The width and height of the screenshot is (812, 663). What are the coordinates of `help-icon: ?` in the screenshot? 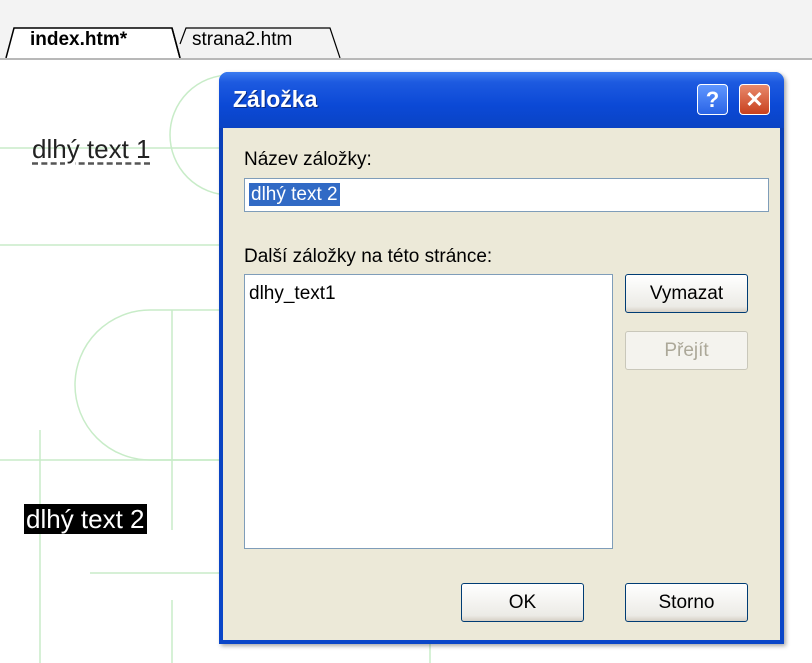 It's located at (712, 99).